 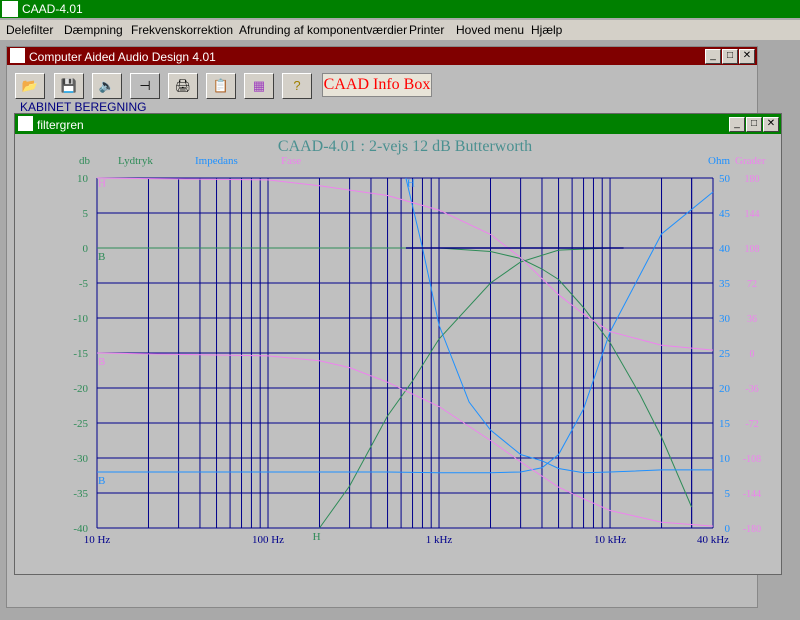 I want to click on x-tick-label: 40 kHz, so click(x=713, y=540).